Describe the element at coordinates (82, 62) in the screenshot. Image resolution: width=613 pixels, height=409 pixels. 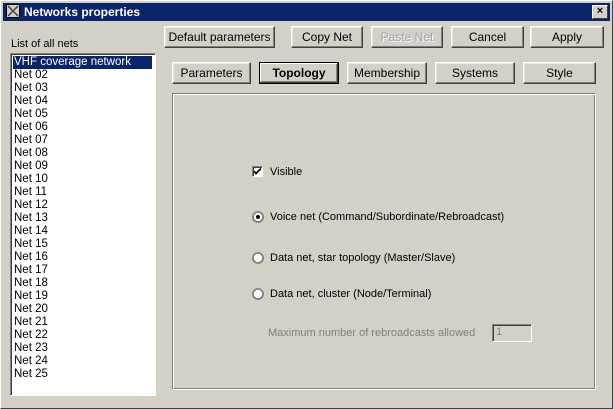
I see `net-list-item: VHF coverage network` at that location.